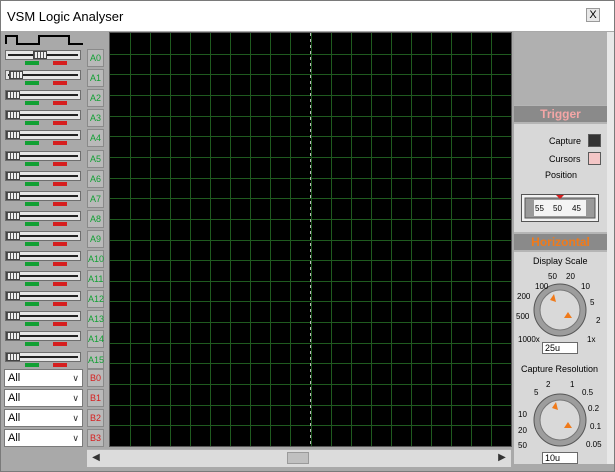 This screenshot has width=615, height=472. I want to click on capture-resolution-knob: 5 2 1 0.5 0.2 0.1 0.05 10 20 50 10u, so click(560, 419).